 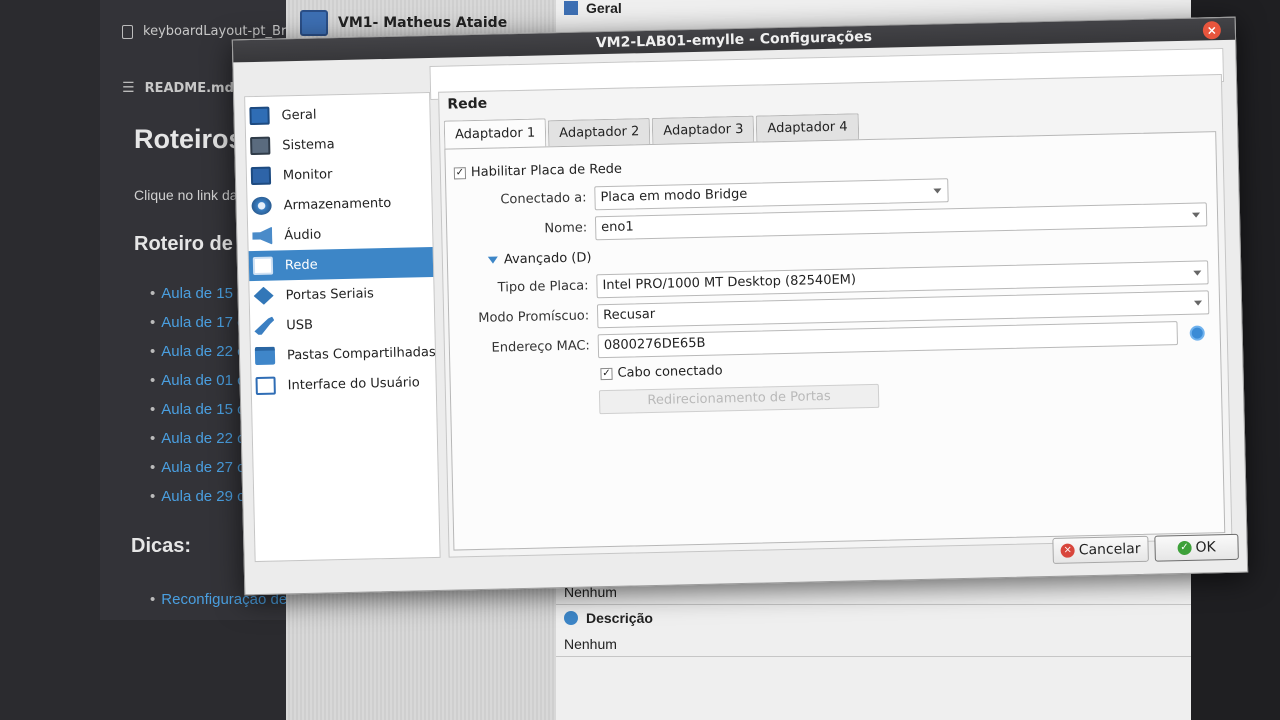 I want to click on mac-address-field: 0800276DE65B, so click(x=887, y=340).